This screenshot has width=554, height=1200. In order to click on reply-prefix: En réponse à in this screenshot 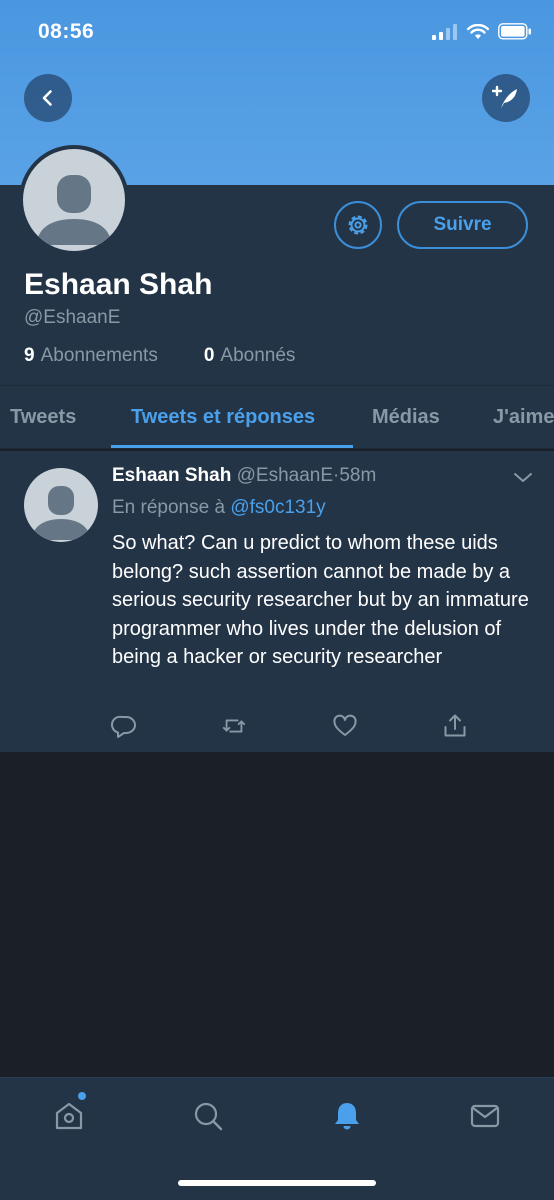, I will do `click(169, 507)`.